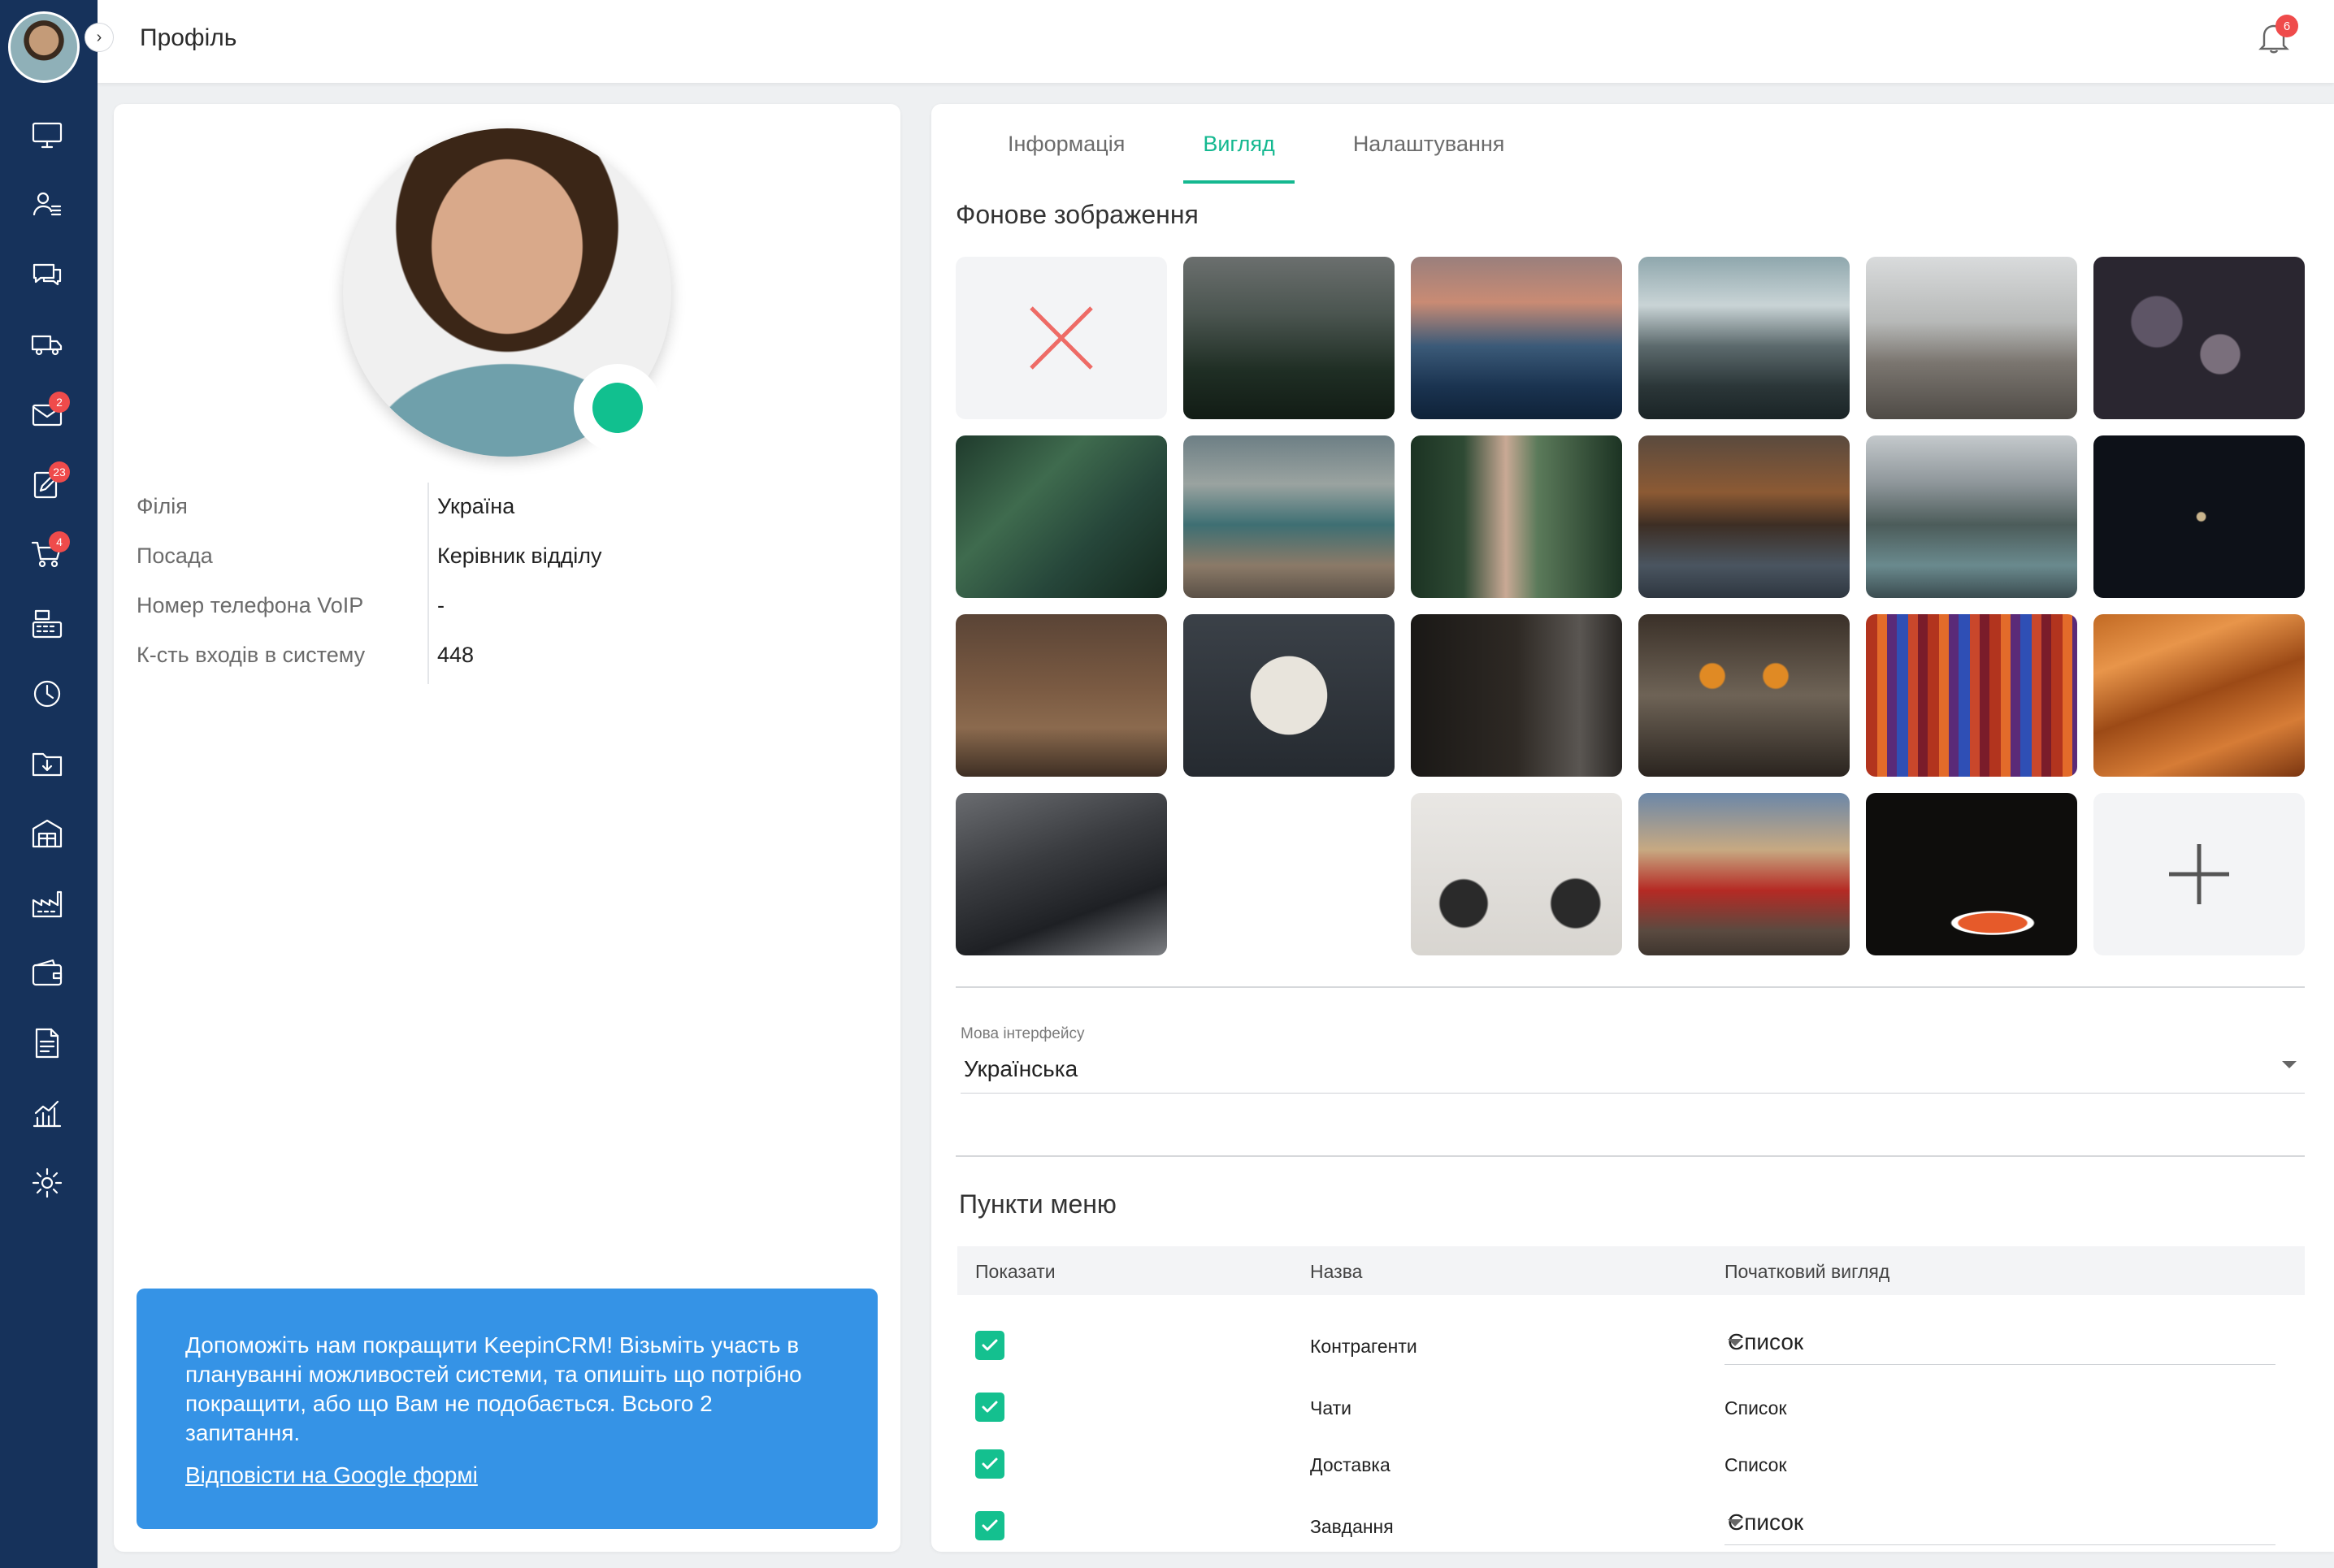  I want to click on sidebar-item-files, so click(47, 763).